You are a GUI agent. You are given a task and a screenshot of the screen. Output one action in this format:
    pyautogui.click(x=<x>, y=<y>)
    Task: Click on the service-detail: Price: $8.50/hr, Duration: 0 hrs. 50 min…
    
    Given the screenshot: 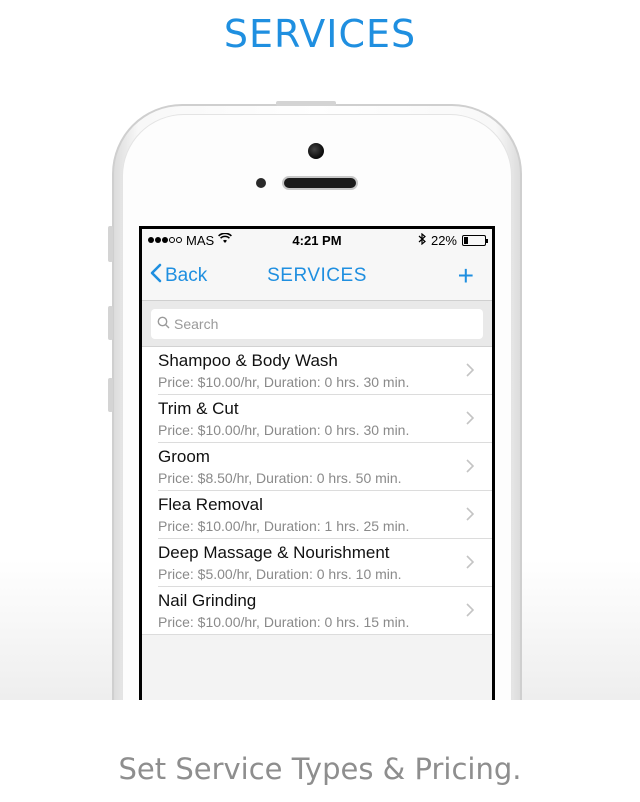 What is the action you would take?
    pyautogui.click(x=280, y=478)
    